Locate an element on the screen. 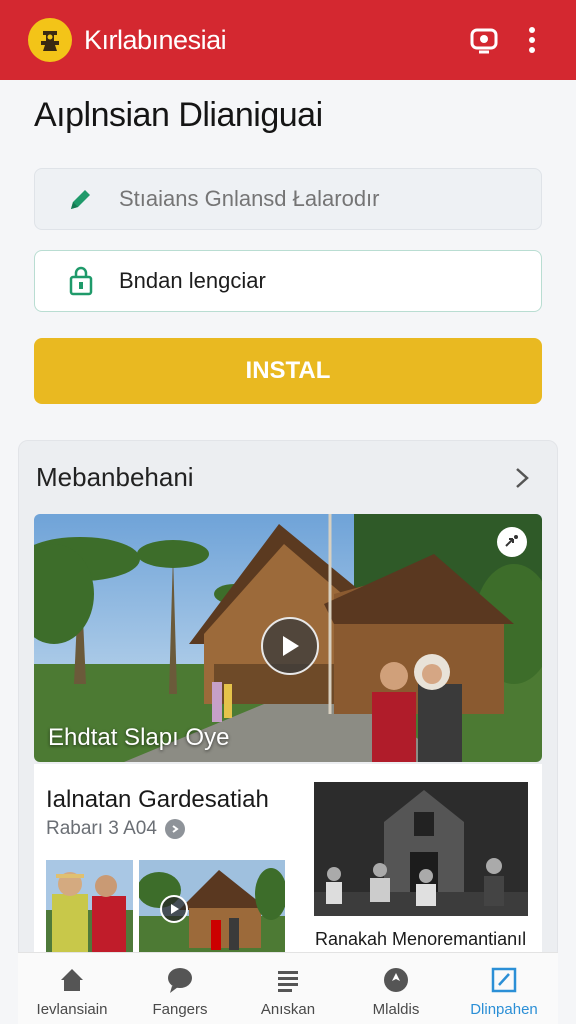  password-field: Bndan lengciar is located at coordinates (288, 281).